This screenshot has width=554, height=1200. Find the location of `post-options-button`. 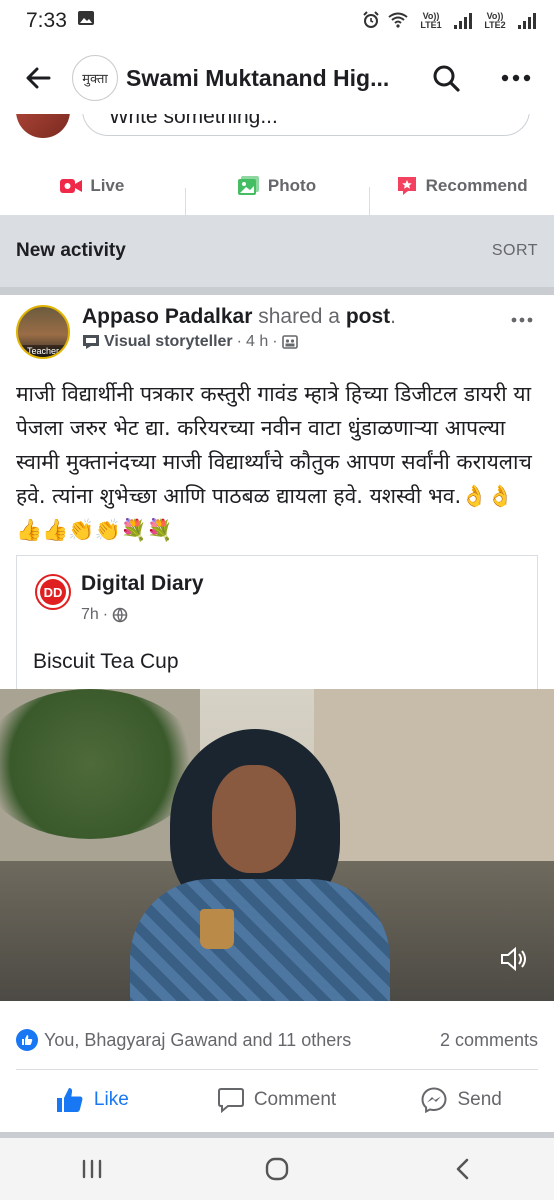

post-options-button is located at coordinates (522, 320).